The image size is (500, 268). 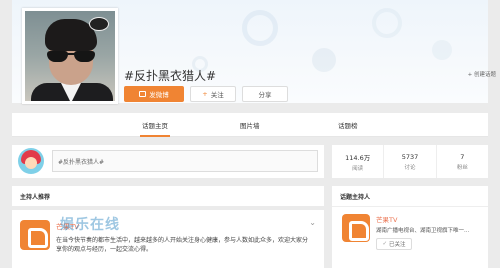 What do you see at coordinates (217, 95) in the screenshot?
I see `follow-label: 关注` at bounding box center [217, 95].